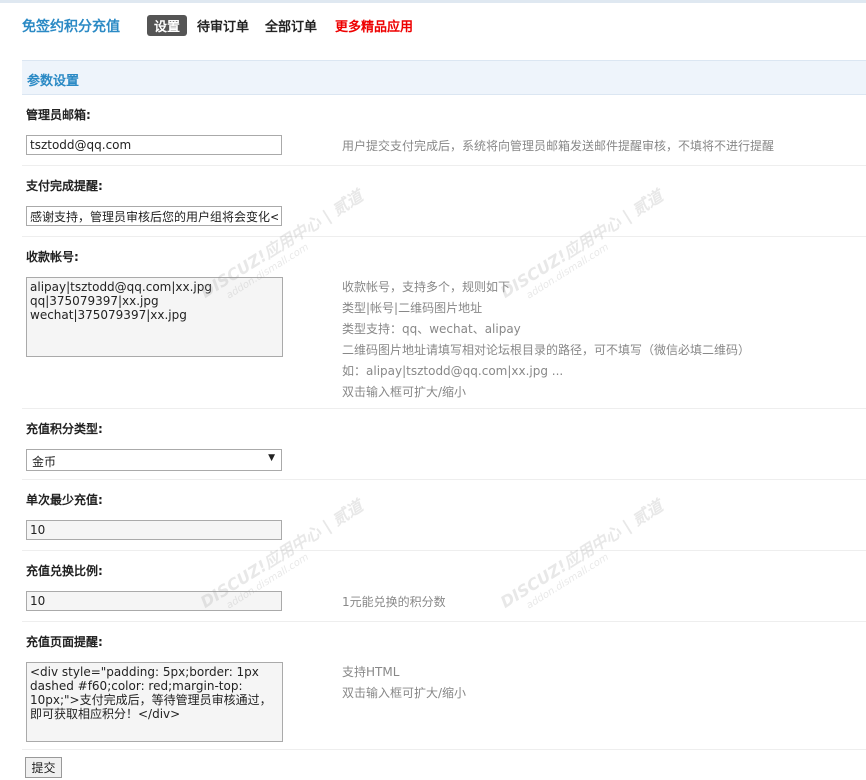 Image resolution: width=866 pixels, height=780 pixels. Describe the element at coordinates (71, 27) in the screenshot. I see `app-title: 免签约积分充值` at that location.